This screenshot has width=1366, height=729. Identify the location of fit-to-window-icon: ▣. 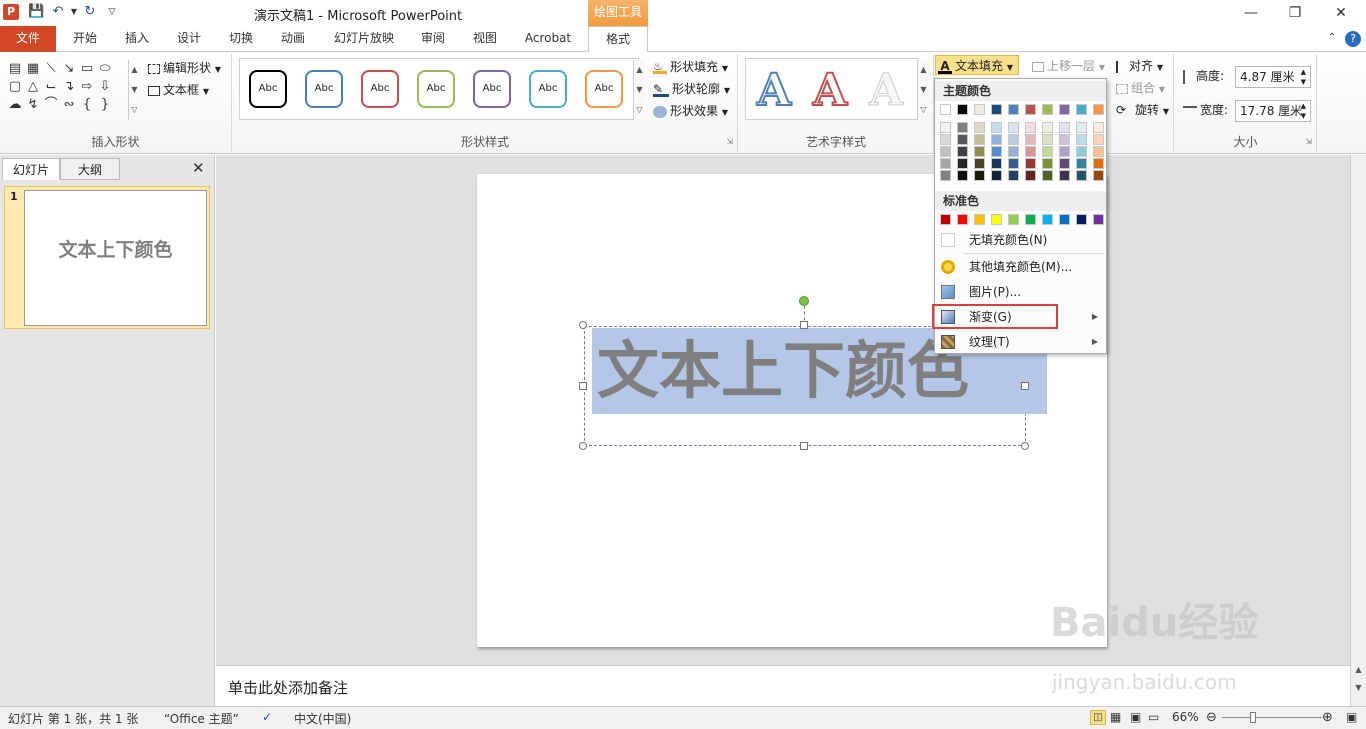
(1351, 717).